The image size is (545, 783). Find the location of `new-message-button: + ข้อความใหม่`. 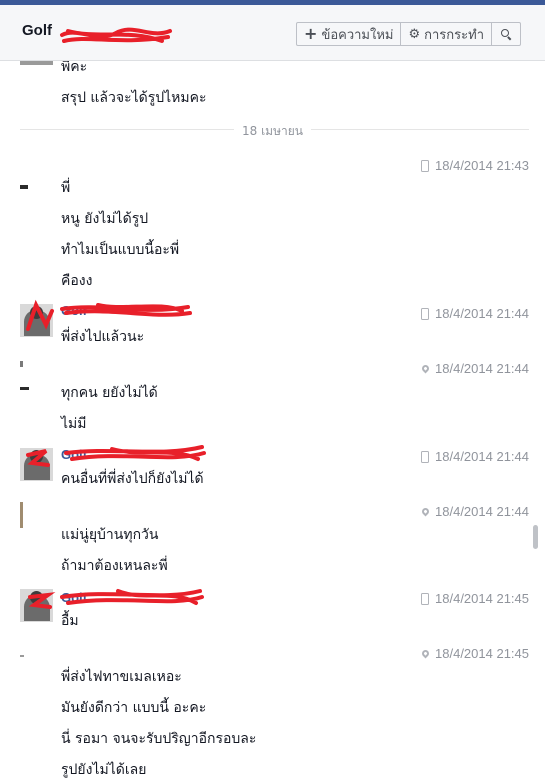

new-message-button: + ข้อความใหม่ is located at coordinates (349, 34).